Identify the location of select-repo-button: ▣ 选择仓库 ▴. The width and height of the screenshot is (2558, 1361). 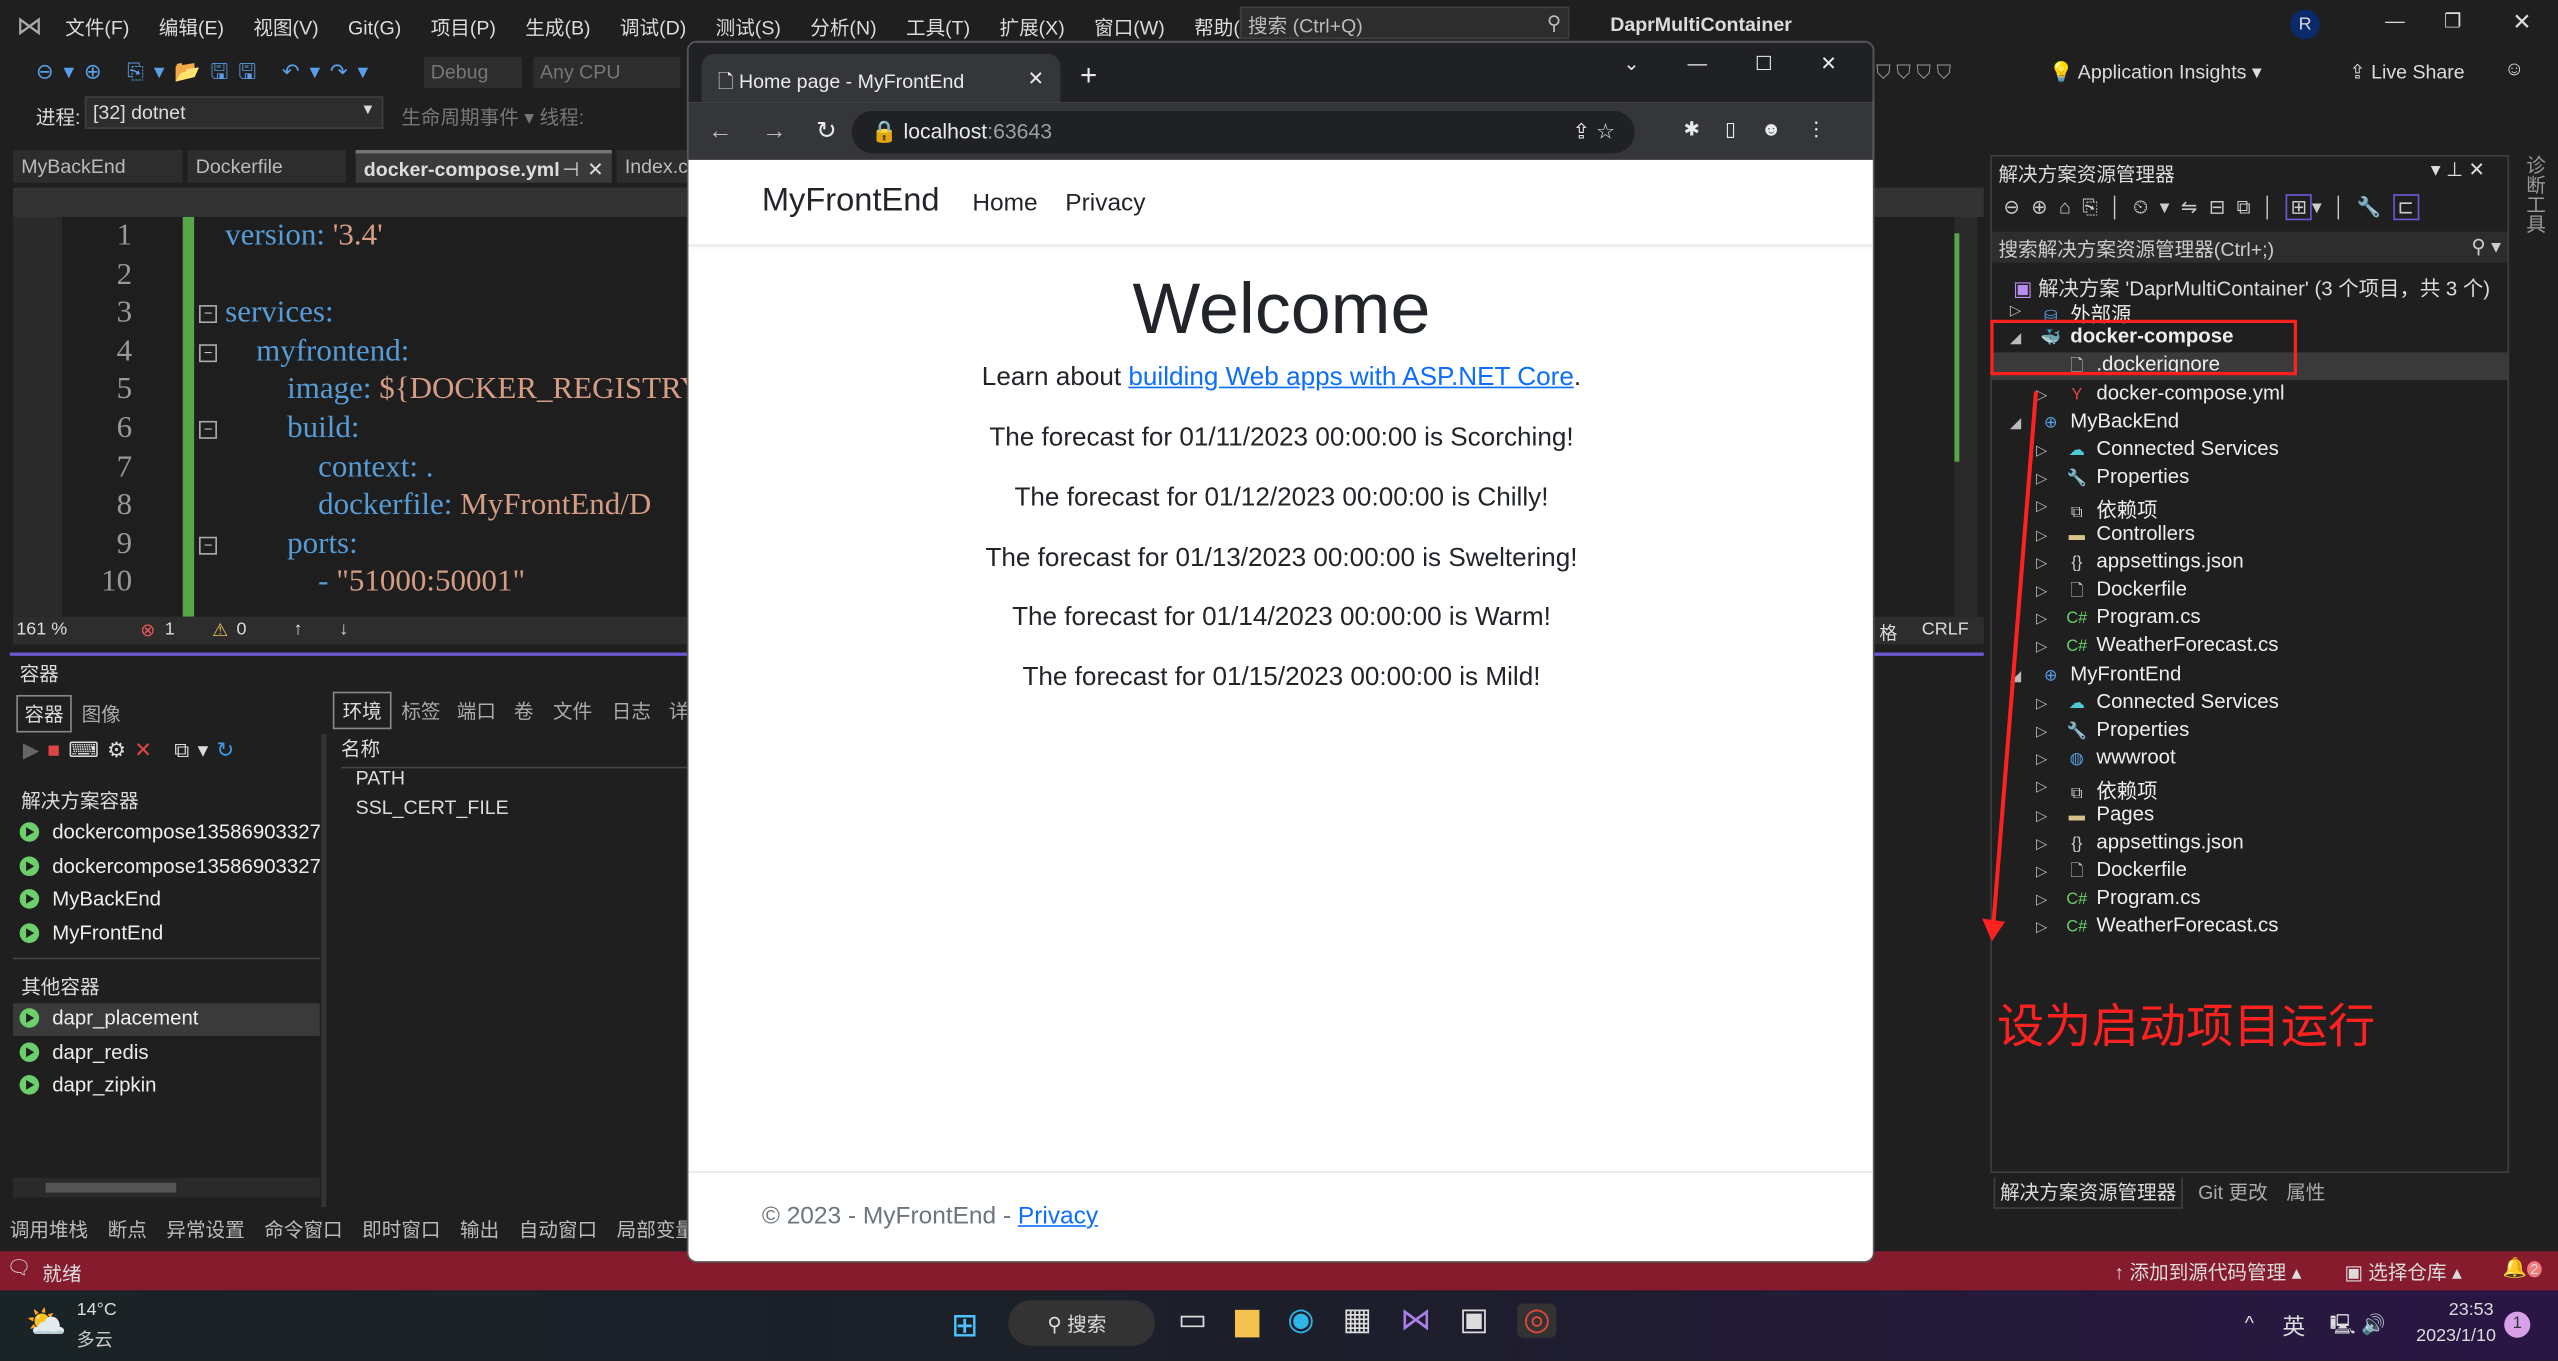
(2403, 1272).